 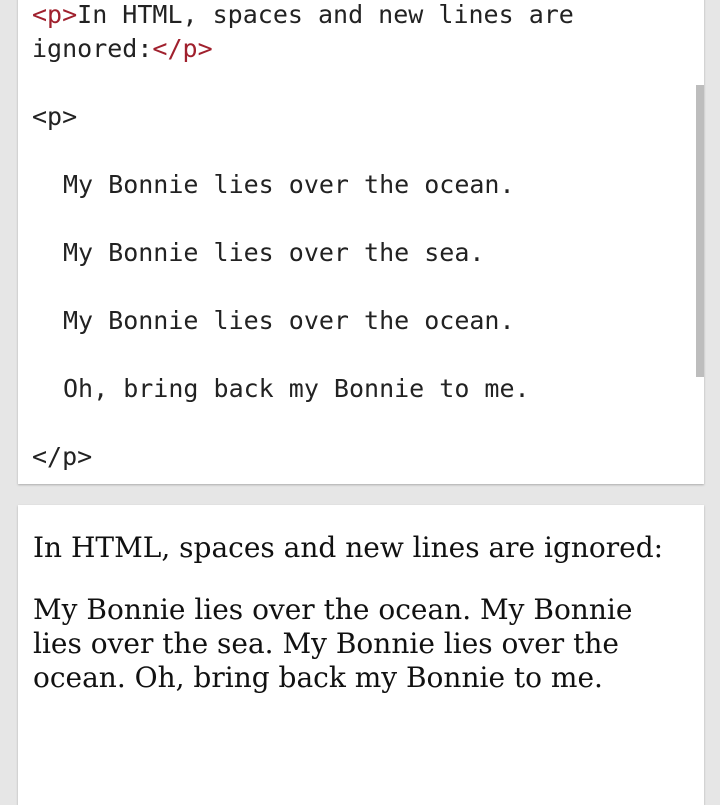 I want to click on code-tag-open: <p>, so click(x=55, y=14).